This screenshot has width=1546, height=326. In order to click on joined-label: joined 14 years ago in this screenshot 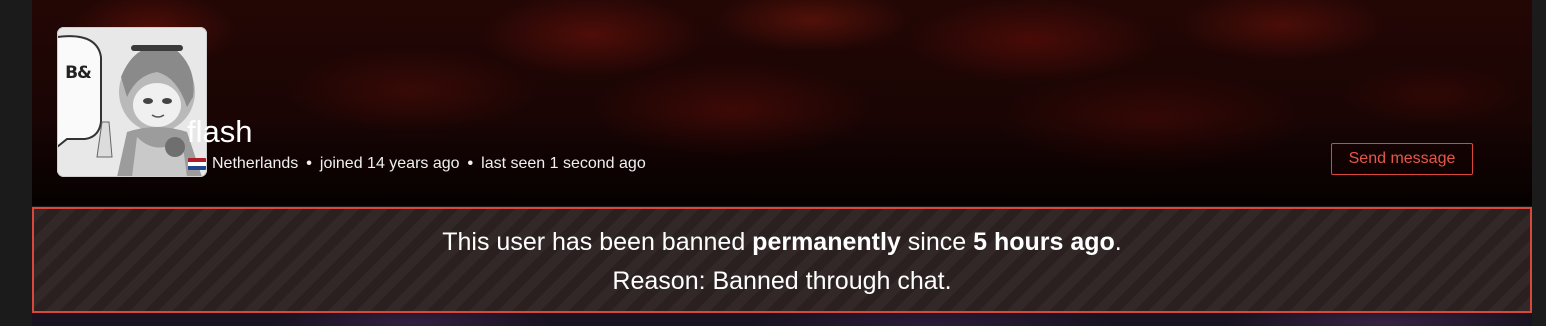, I will do `click(389, 163)`.